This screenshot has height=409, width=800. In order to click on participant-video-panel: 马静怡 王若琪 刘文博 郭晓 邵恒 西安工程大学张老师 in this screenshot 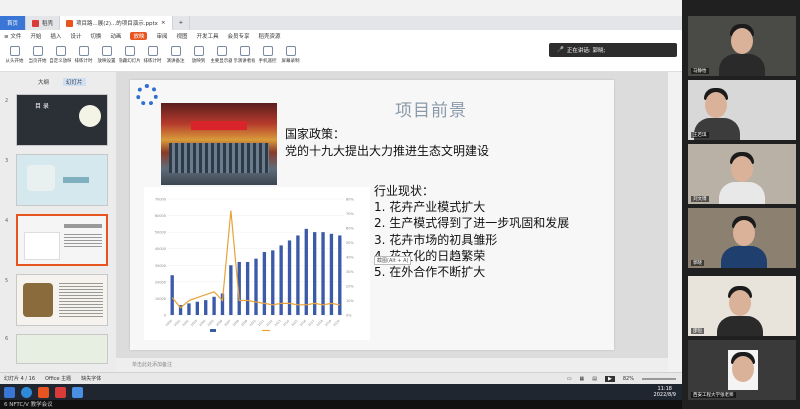, I will do `click(741, 204)`.